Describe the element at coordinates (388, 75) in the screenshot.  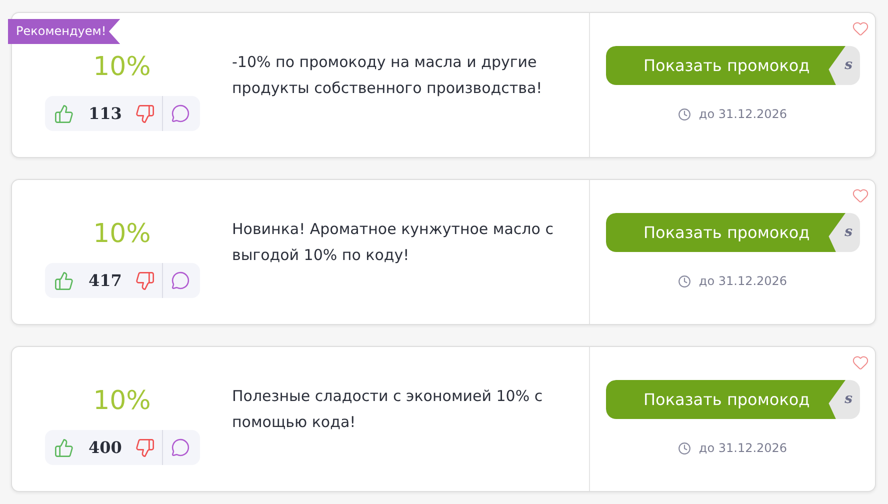
I see `offer-description: -10% по промокоду на масла и другие продукты собственного производства!` at that location.